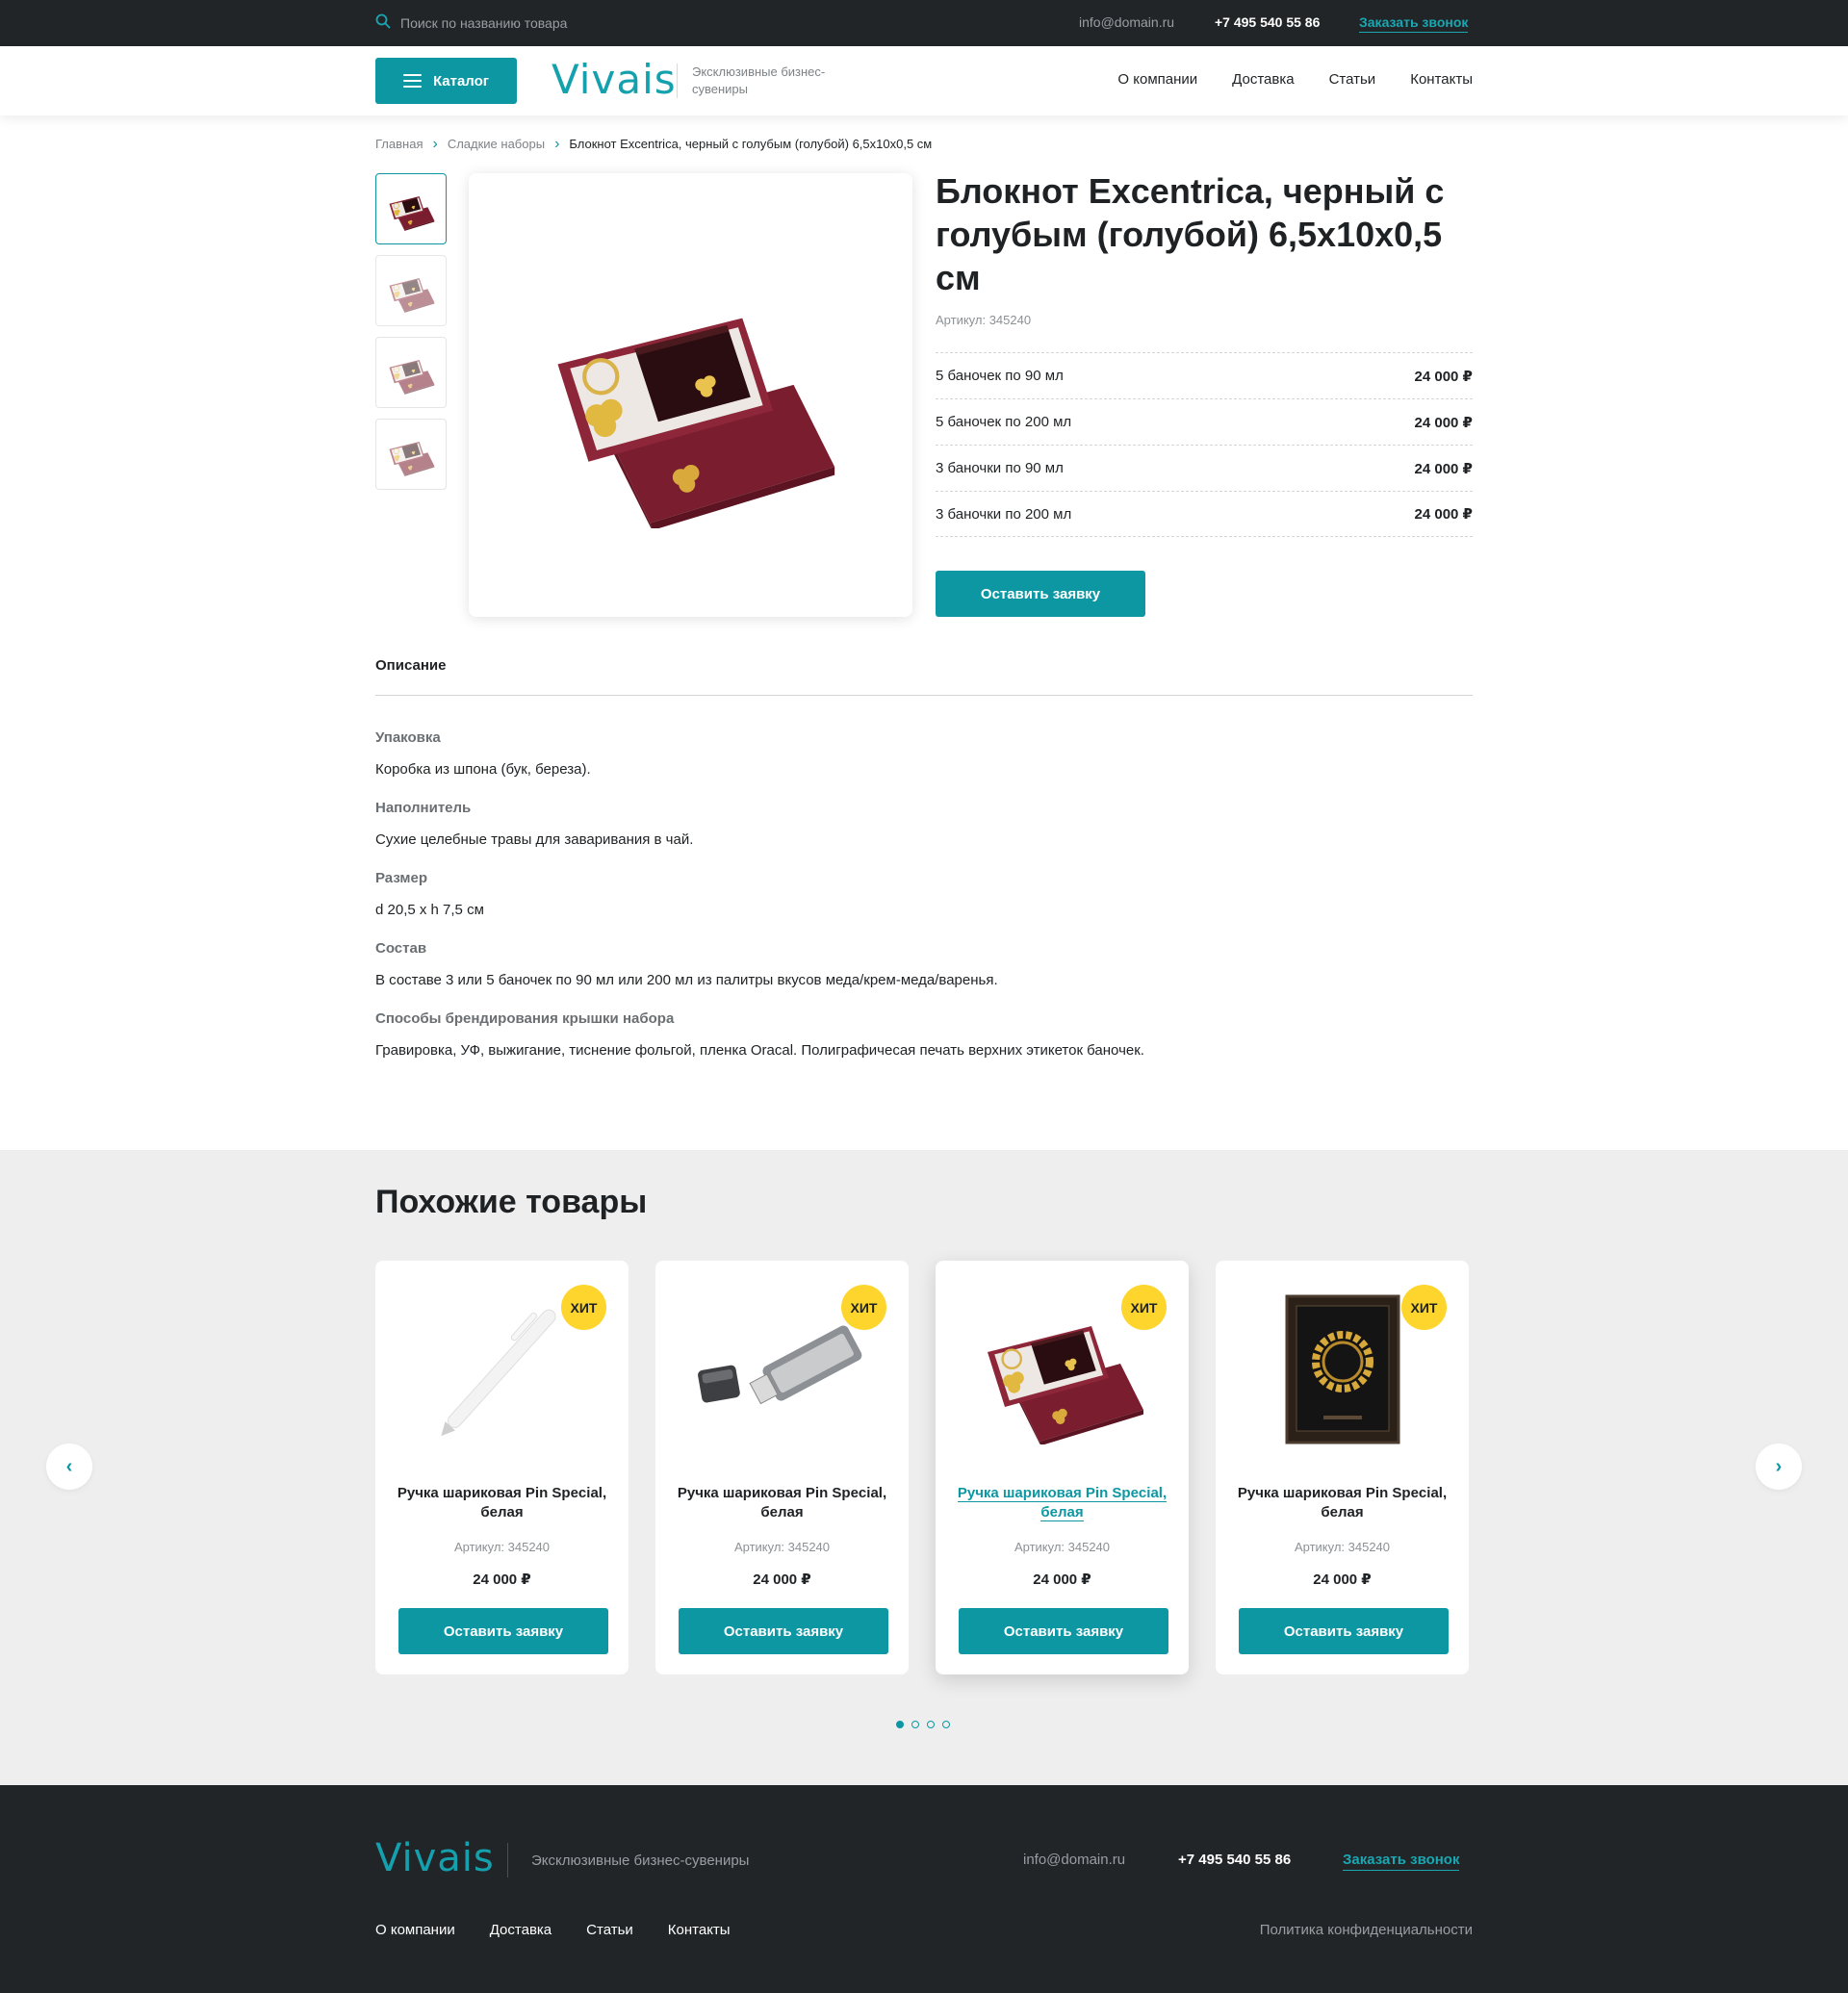 This screenshot has width=1848, height=1993. What do you see at coordinates (401, 948) in the screenshot?
I see `description-heading: Состав` at bounding box center [401, 948].